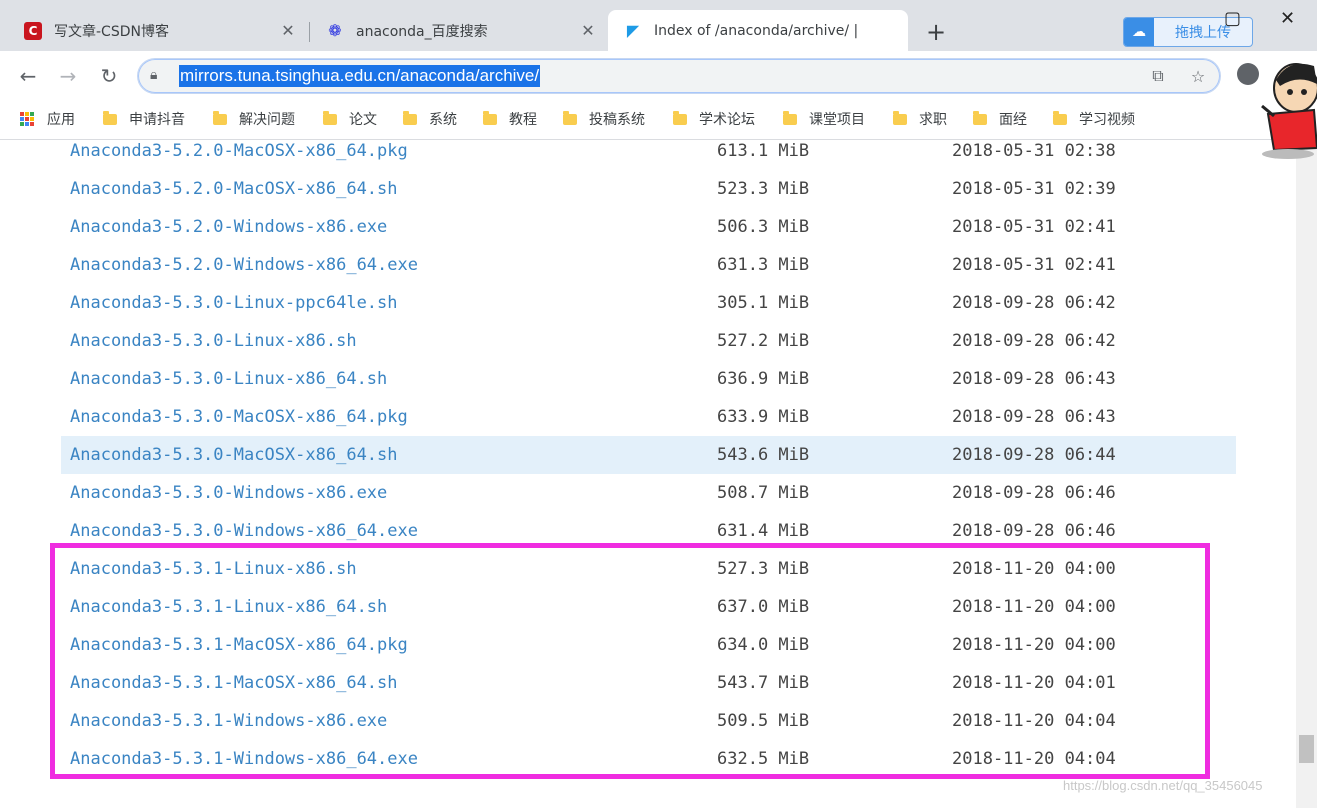 The height and width of the screenshot is (808, 1317). I want to click on file-size: 305.1 MiB, so click(763, 303).